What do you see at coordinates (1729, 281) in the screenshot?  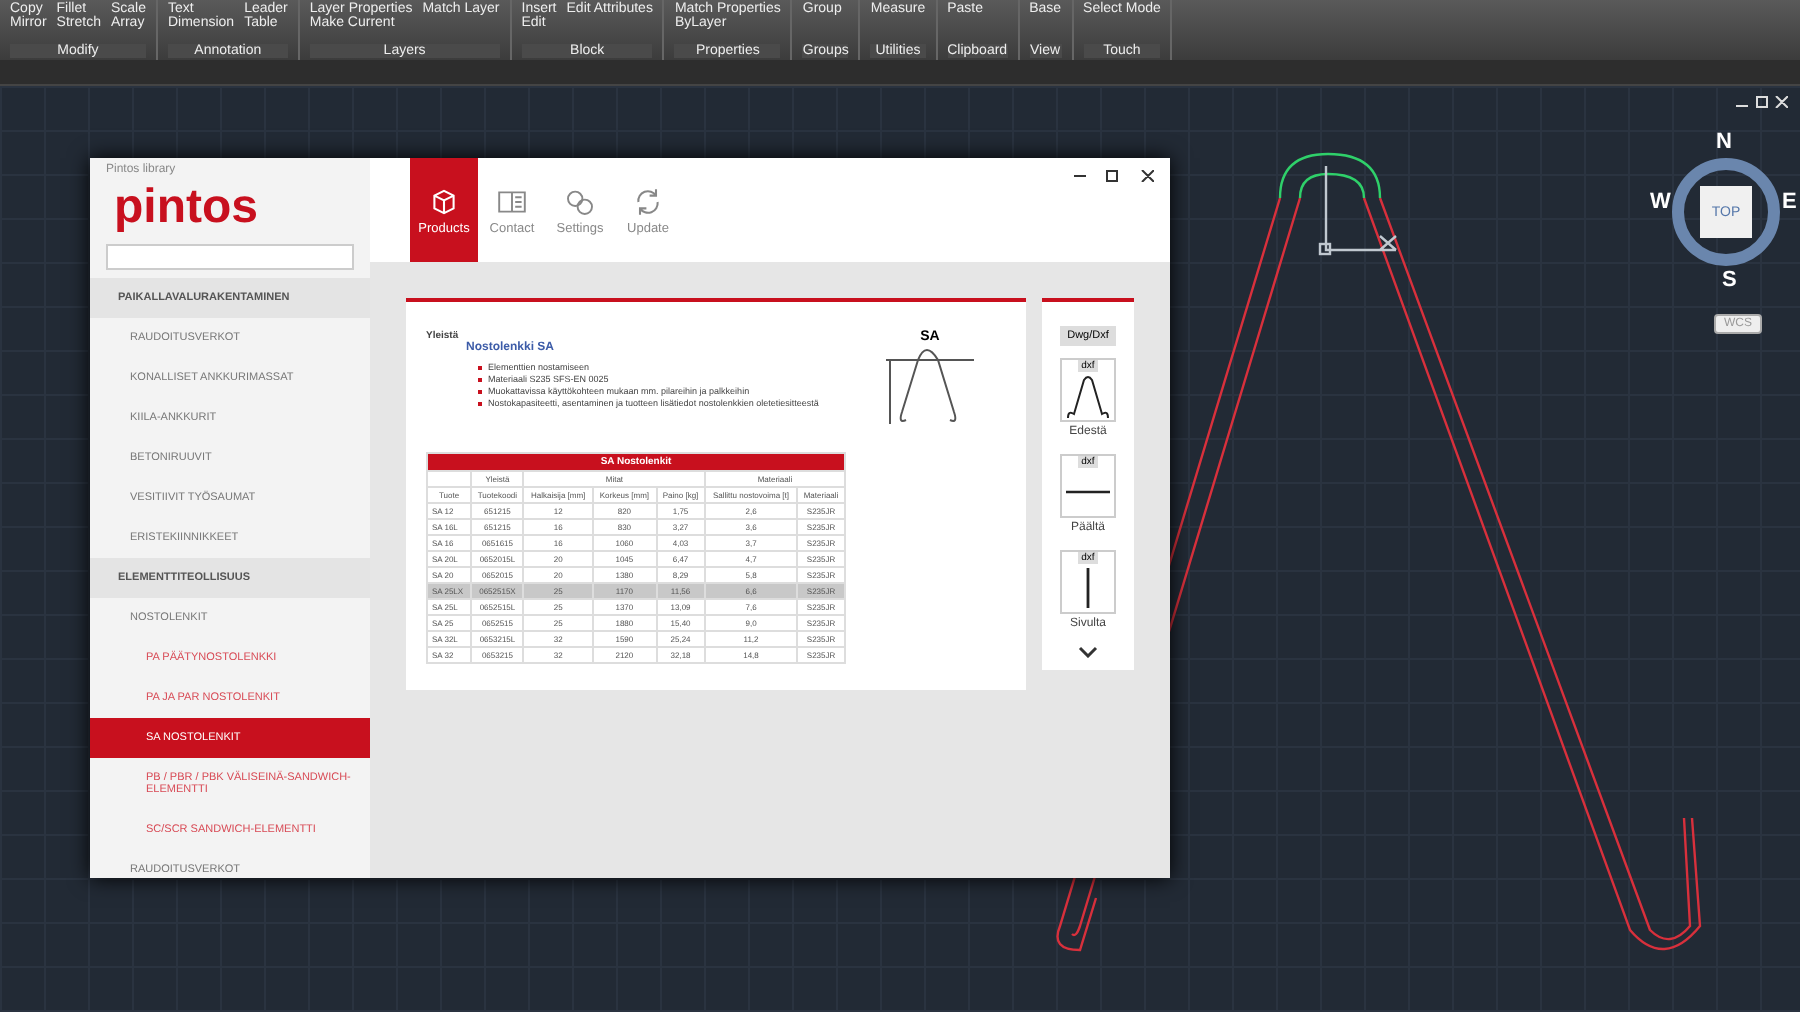 I see `compass-label: S` at bounding box center [1729, 281].